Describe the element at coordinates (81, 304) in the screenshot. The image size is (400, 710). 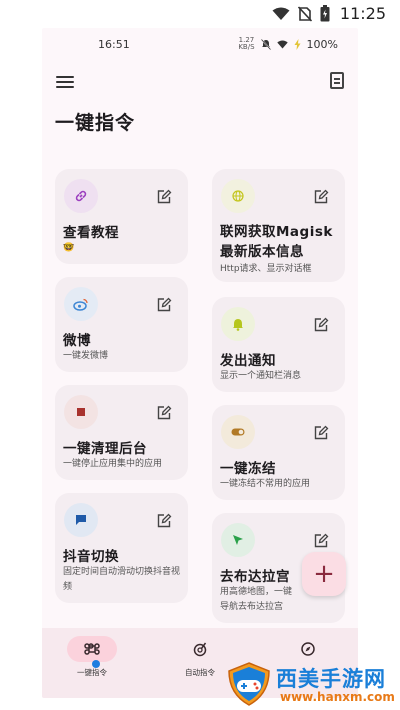
I see `weibo-icon` at that location.